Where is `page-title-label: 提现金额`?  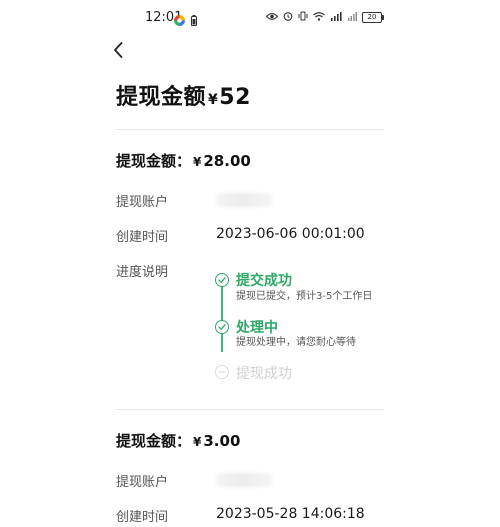
page-title-label: 提现金额 is located at coordinates (161, 97).